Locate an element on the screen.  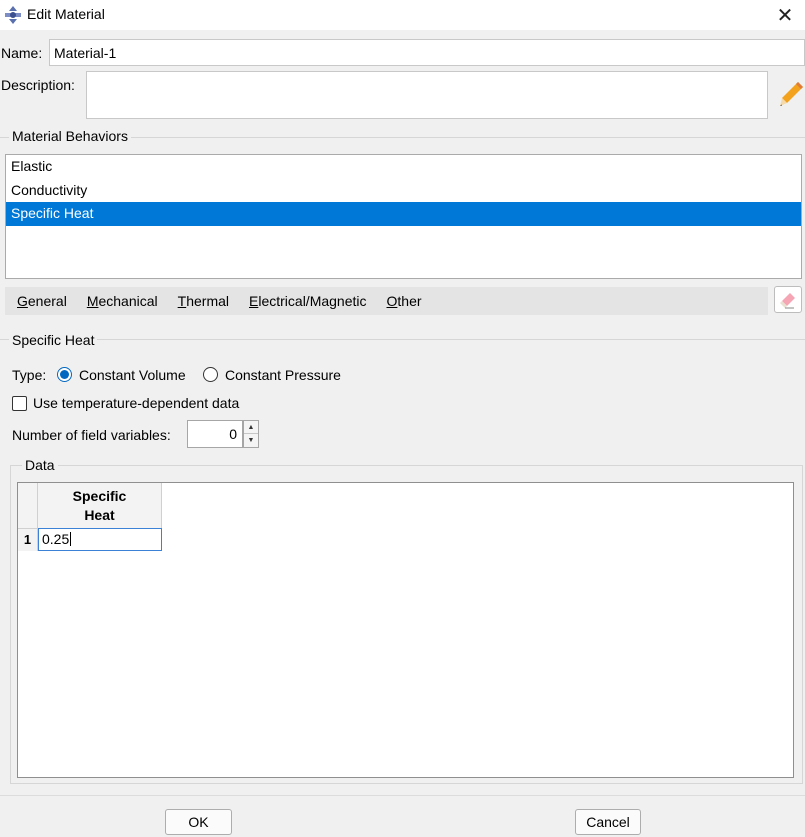
field-variables-label: Number of field variables: is located at coordinates (91, 435).